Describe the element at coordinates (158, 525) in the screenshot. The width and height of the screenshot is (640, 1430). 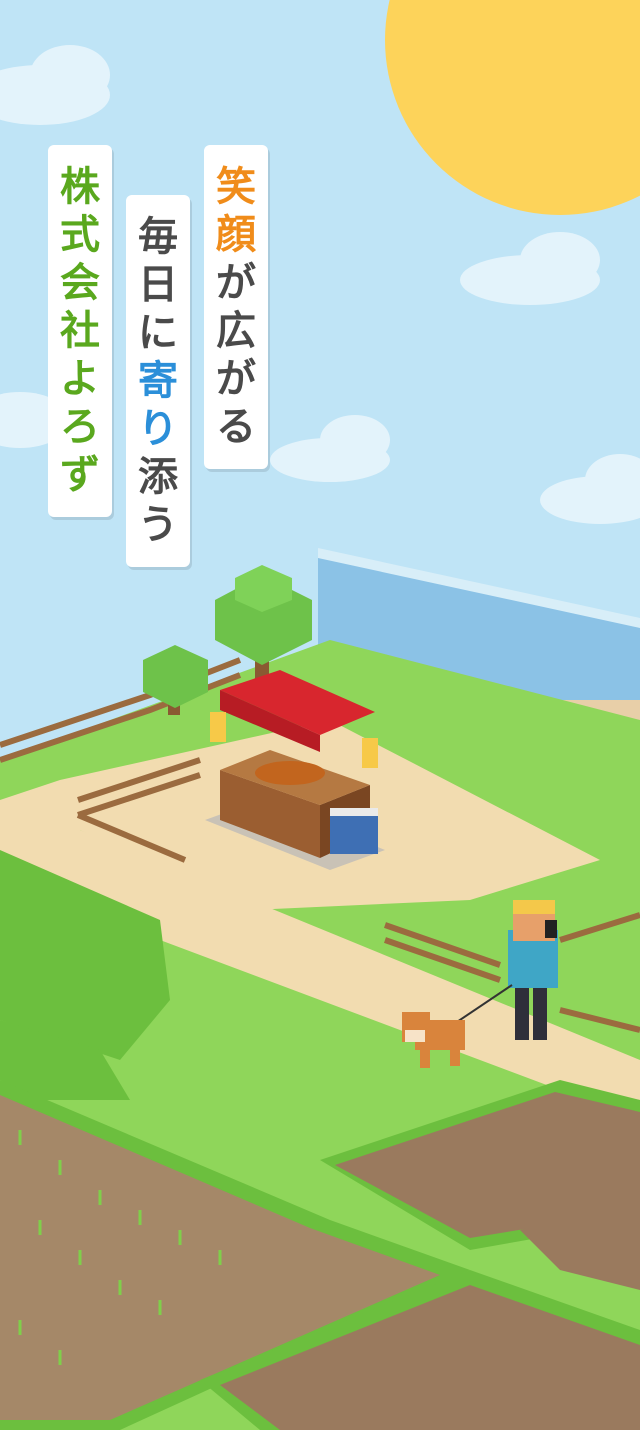
I see `tagline-char: う` at that location.